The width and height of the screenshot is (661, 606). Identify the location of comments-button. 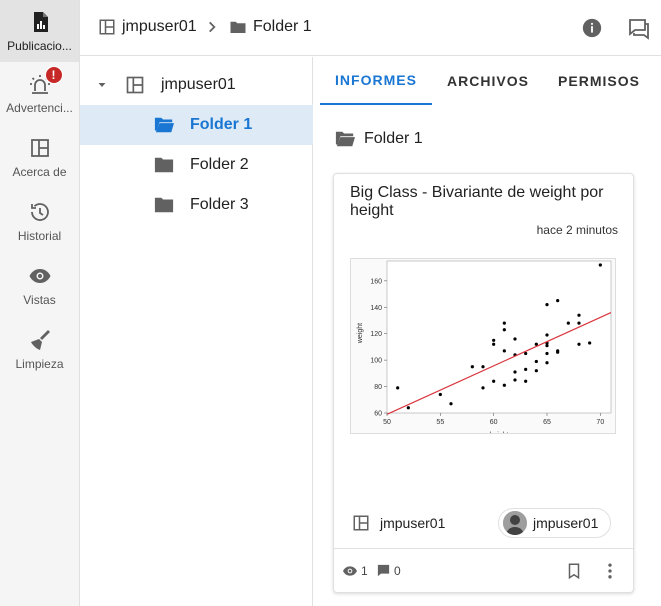
(639, 28).